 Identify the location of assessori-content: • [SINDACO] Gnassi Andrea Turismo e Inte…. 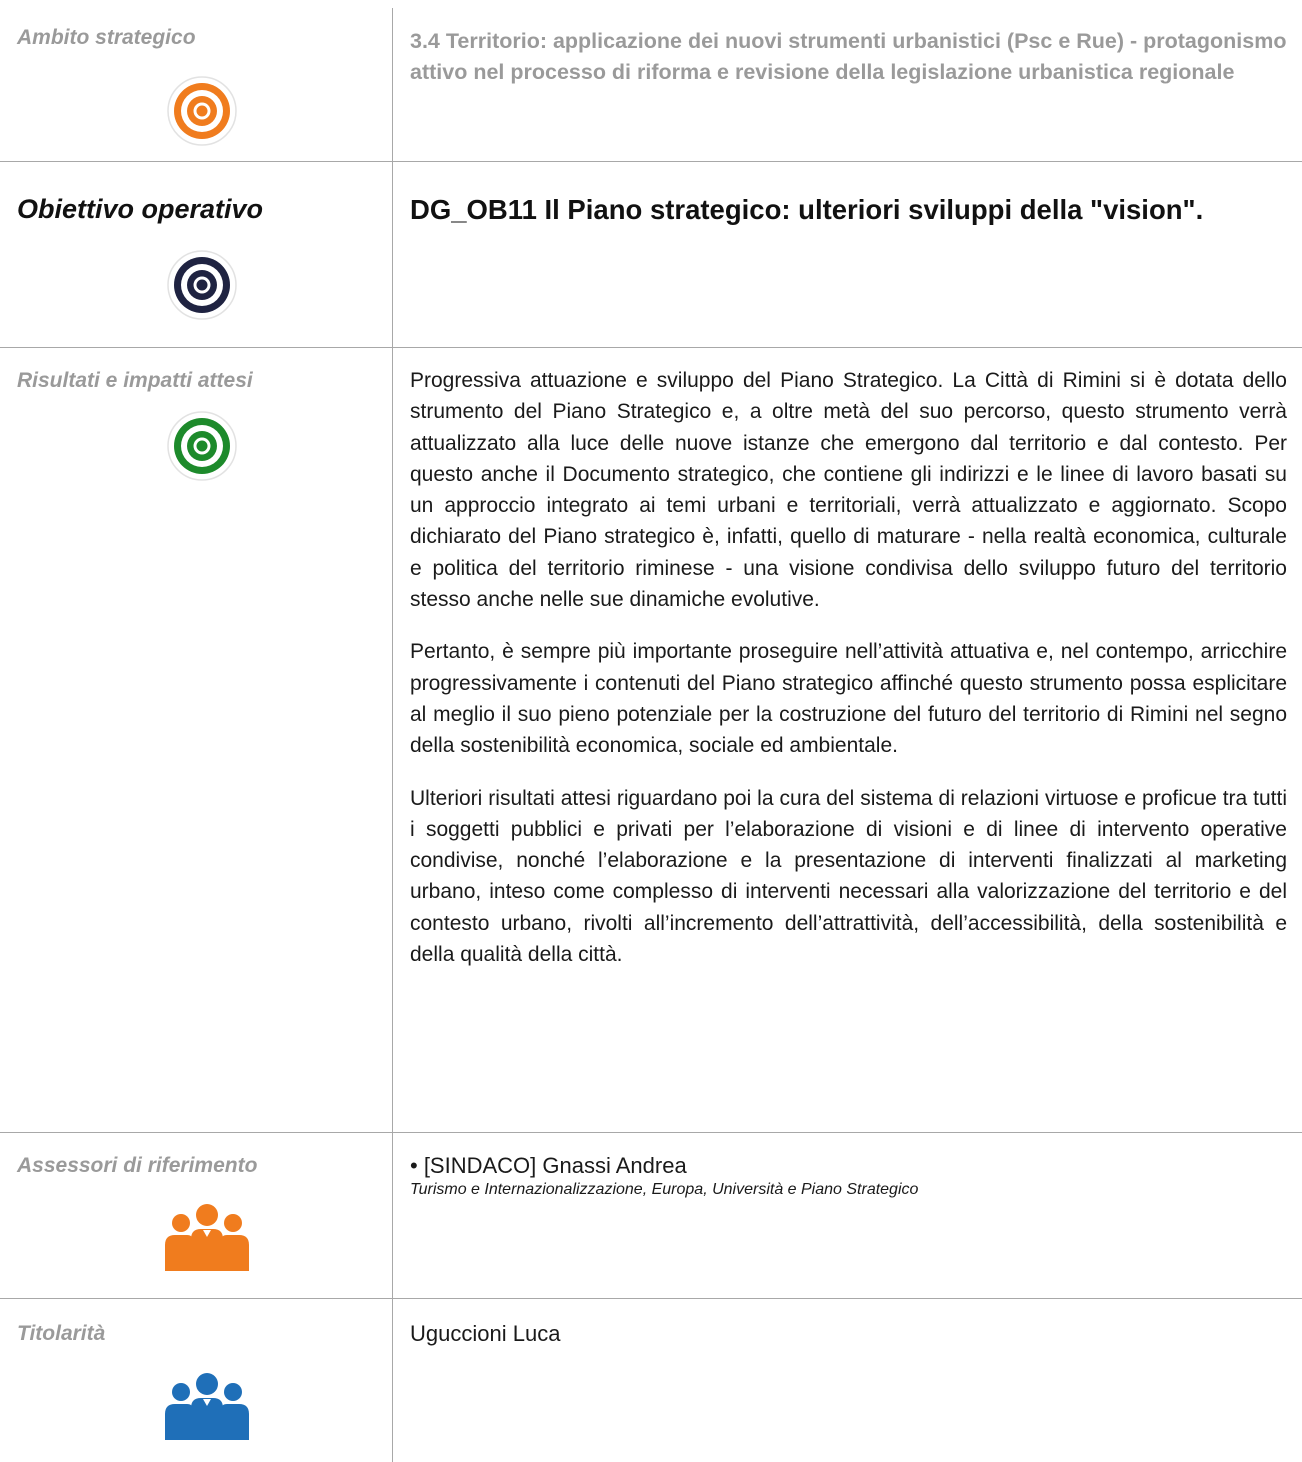
(848, 1177).